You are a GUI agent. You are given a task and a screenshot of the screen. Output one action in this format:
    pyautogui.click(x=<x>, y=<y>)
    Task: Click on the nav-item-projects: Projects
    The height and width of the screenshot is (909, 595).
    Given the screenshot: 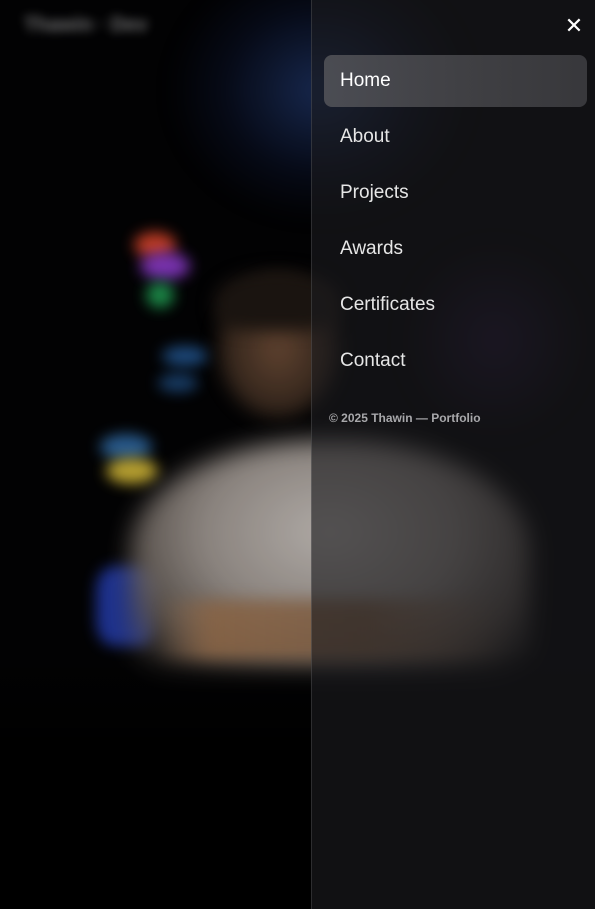 What is the action you would take?
    pyautogui.click(x=455, y=193)
    